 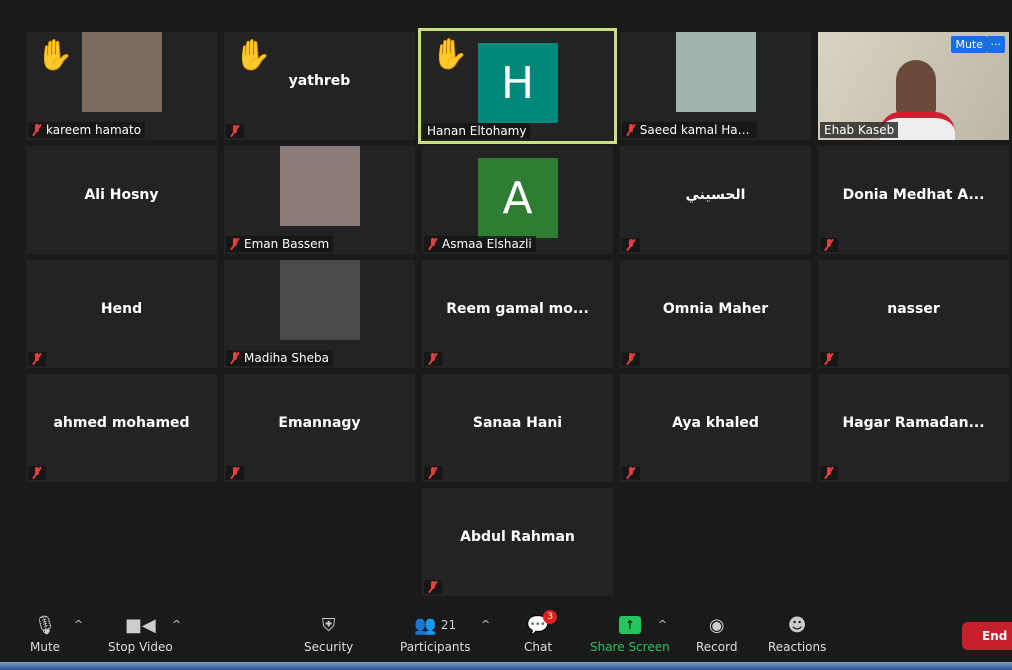 I want to click on name-label: Asmaa Elshazli, so click(x=480, y=244).